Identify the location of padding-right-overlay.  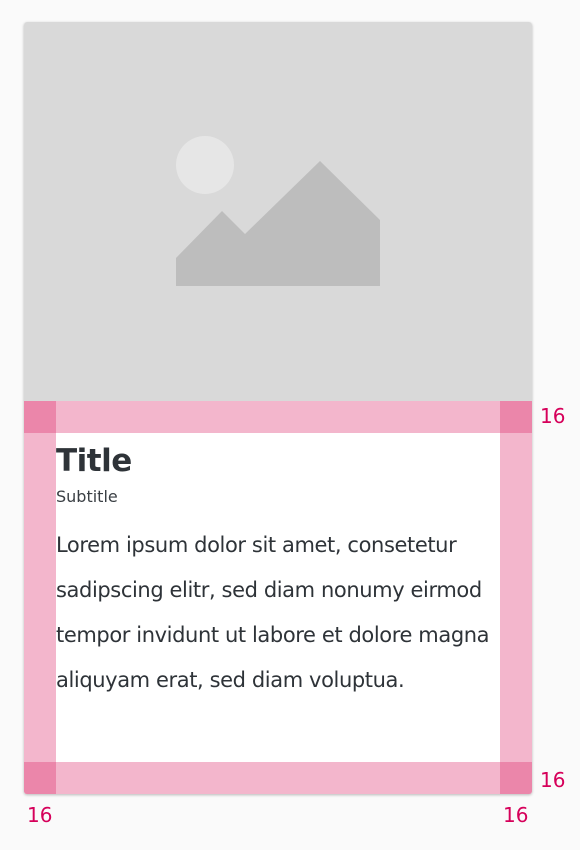
(516, 597).